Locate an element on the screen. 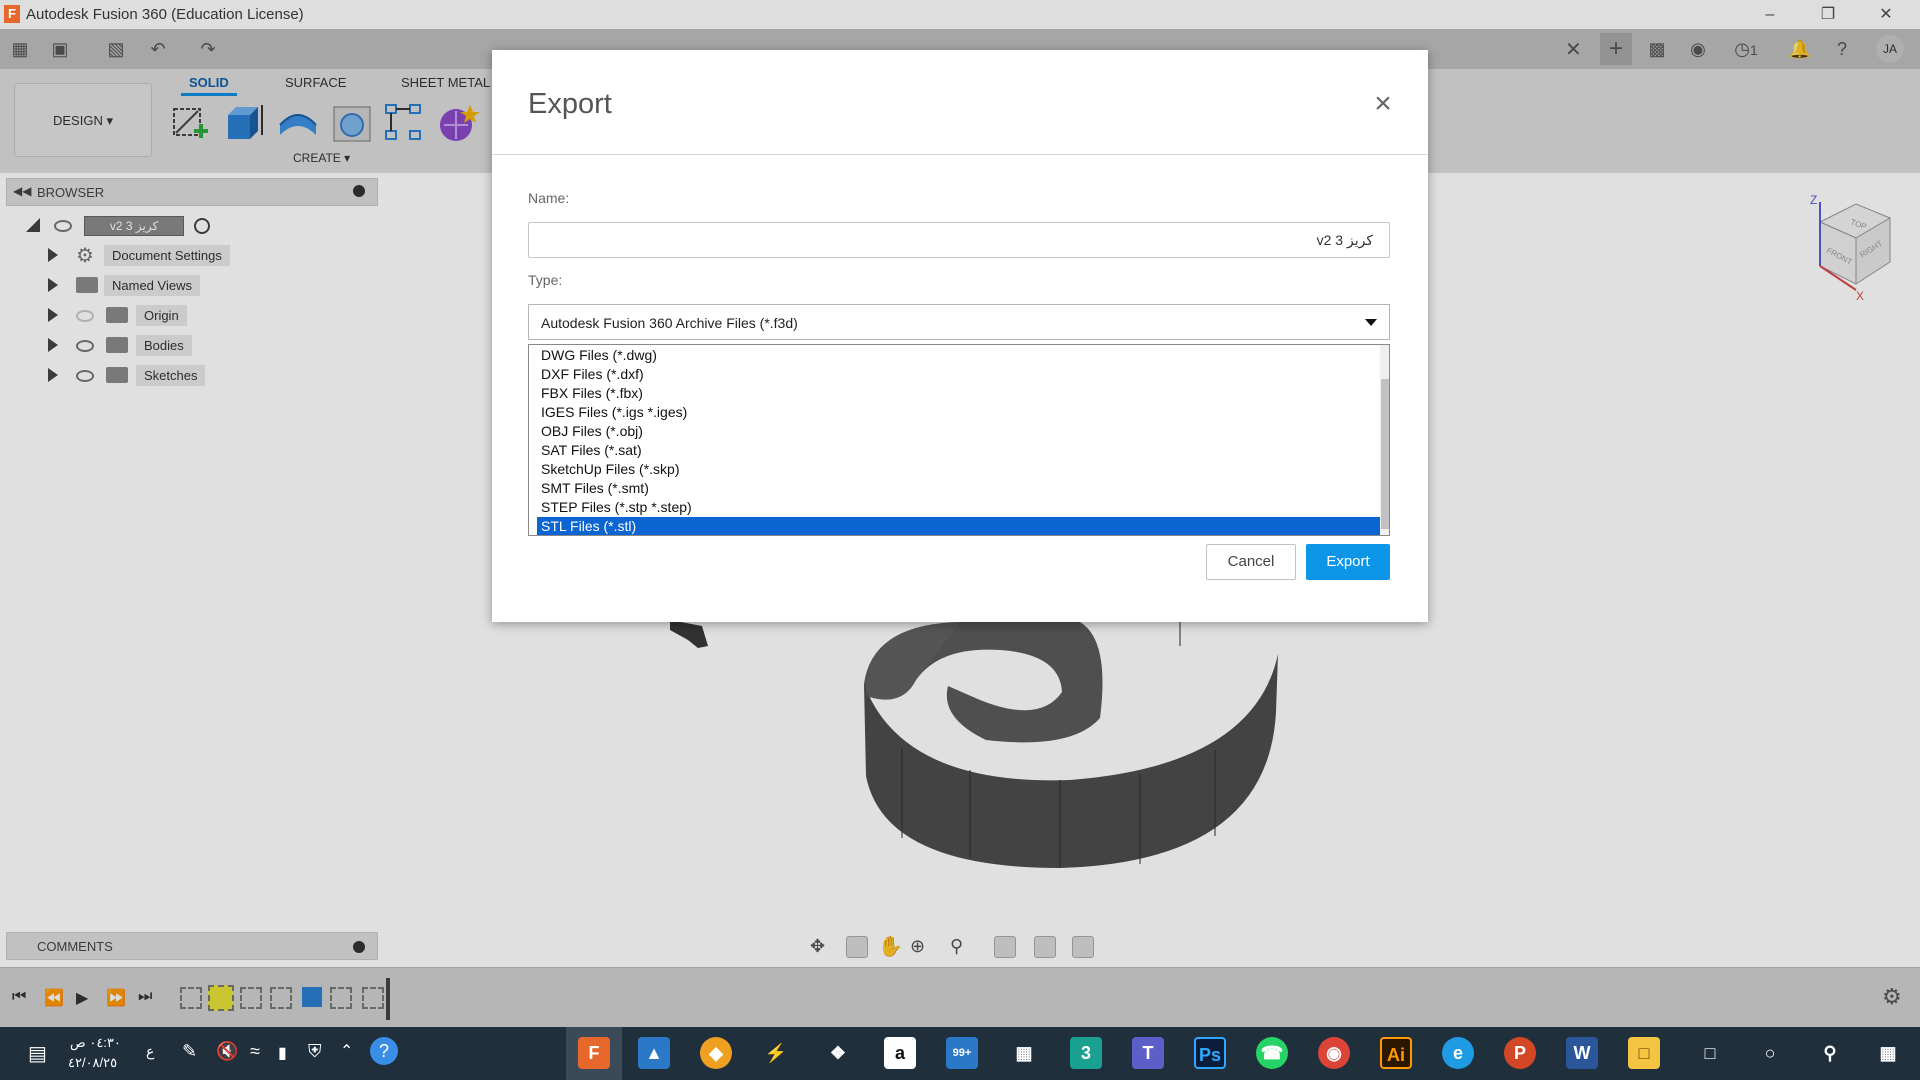  window-title: Autodesk Fusion 360 (Education License) is located at coordinates (165, 14).